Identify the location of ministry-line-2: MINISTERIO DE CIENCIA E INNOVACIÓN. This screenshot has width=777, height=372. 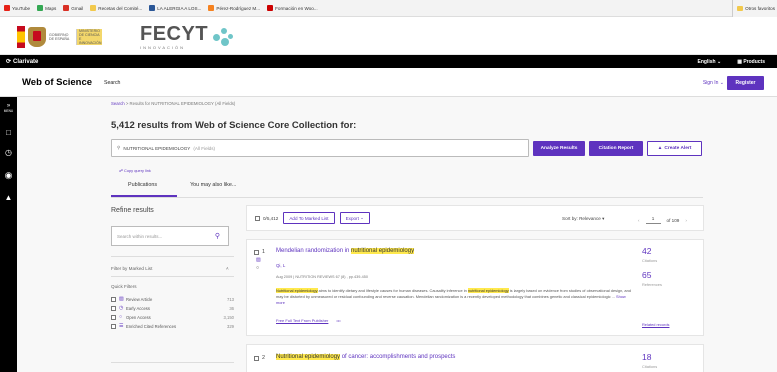
(89, 37).